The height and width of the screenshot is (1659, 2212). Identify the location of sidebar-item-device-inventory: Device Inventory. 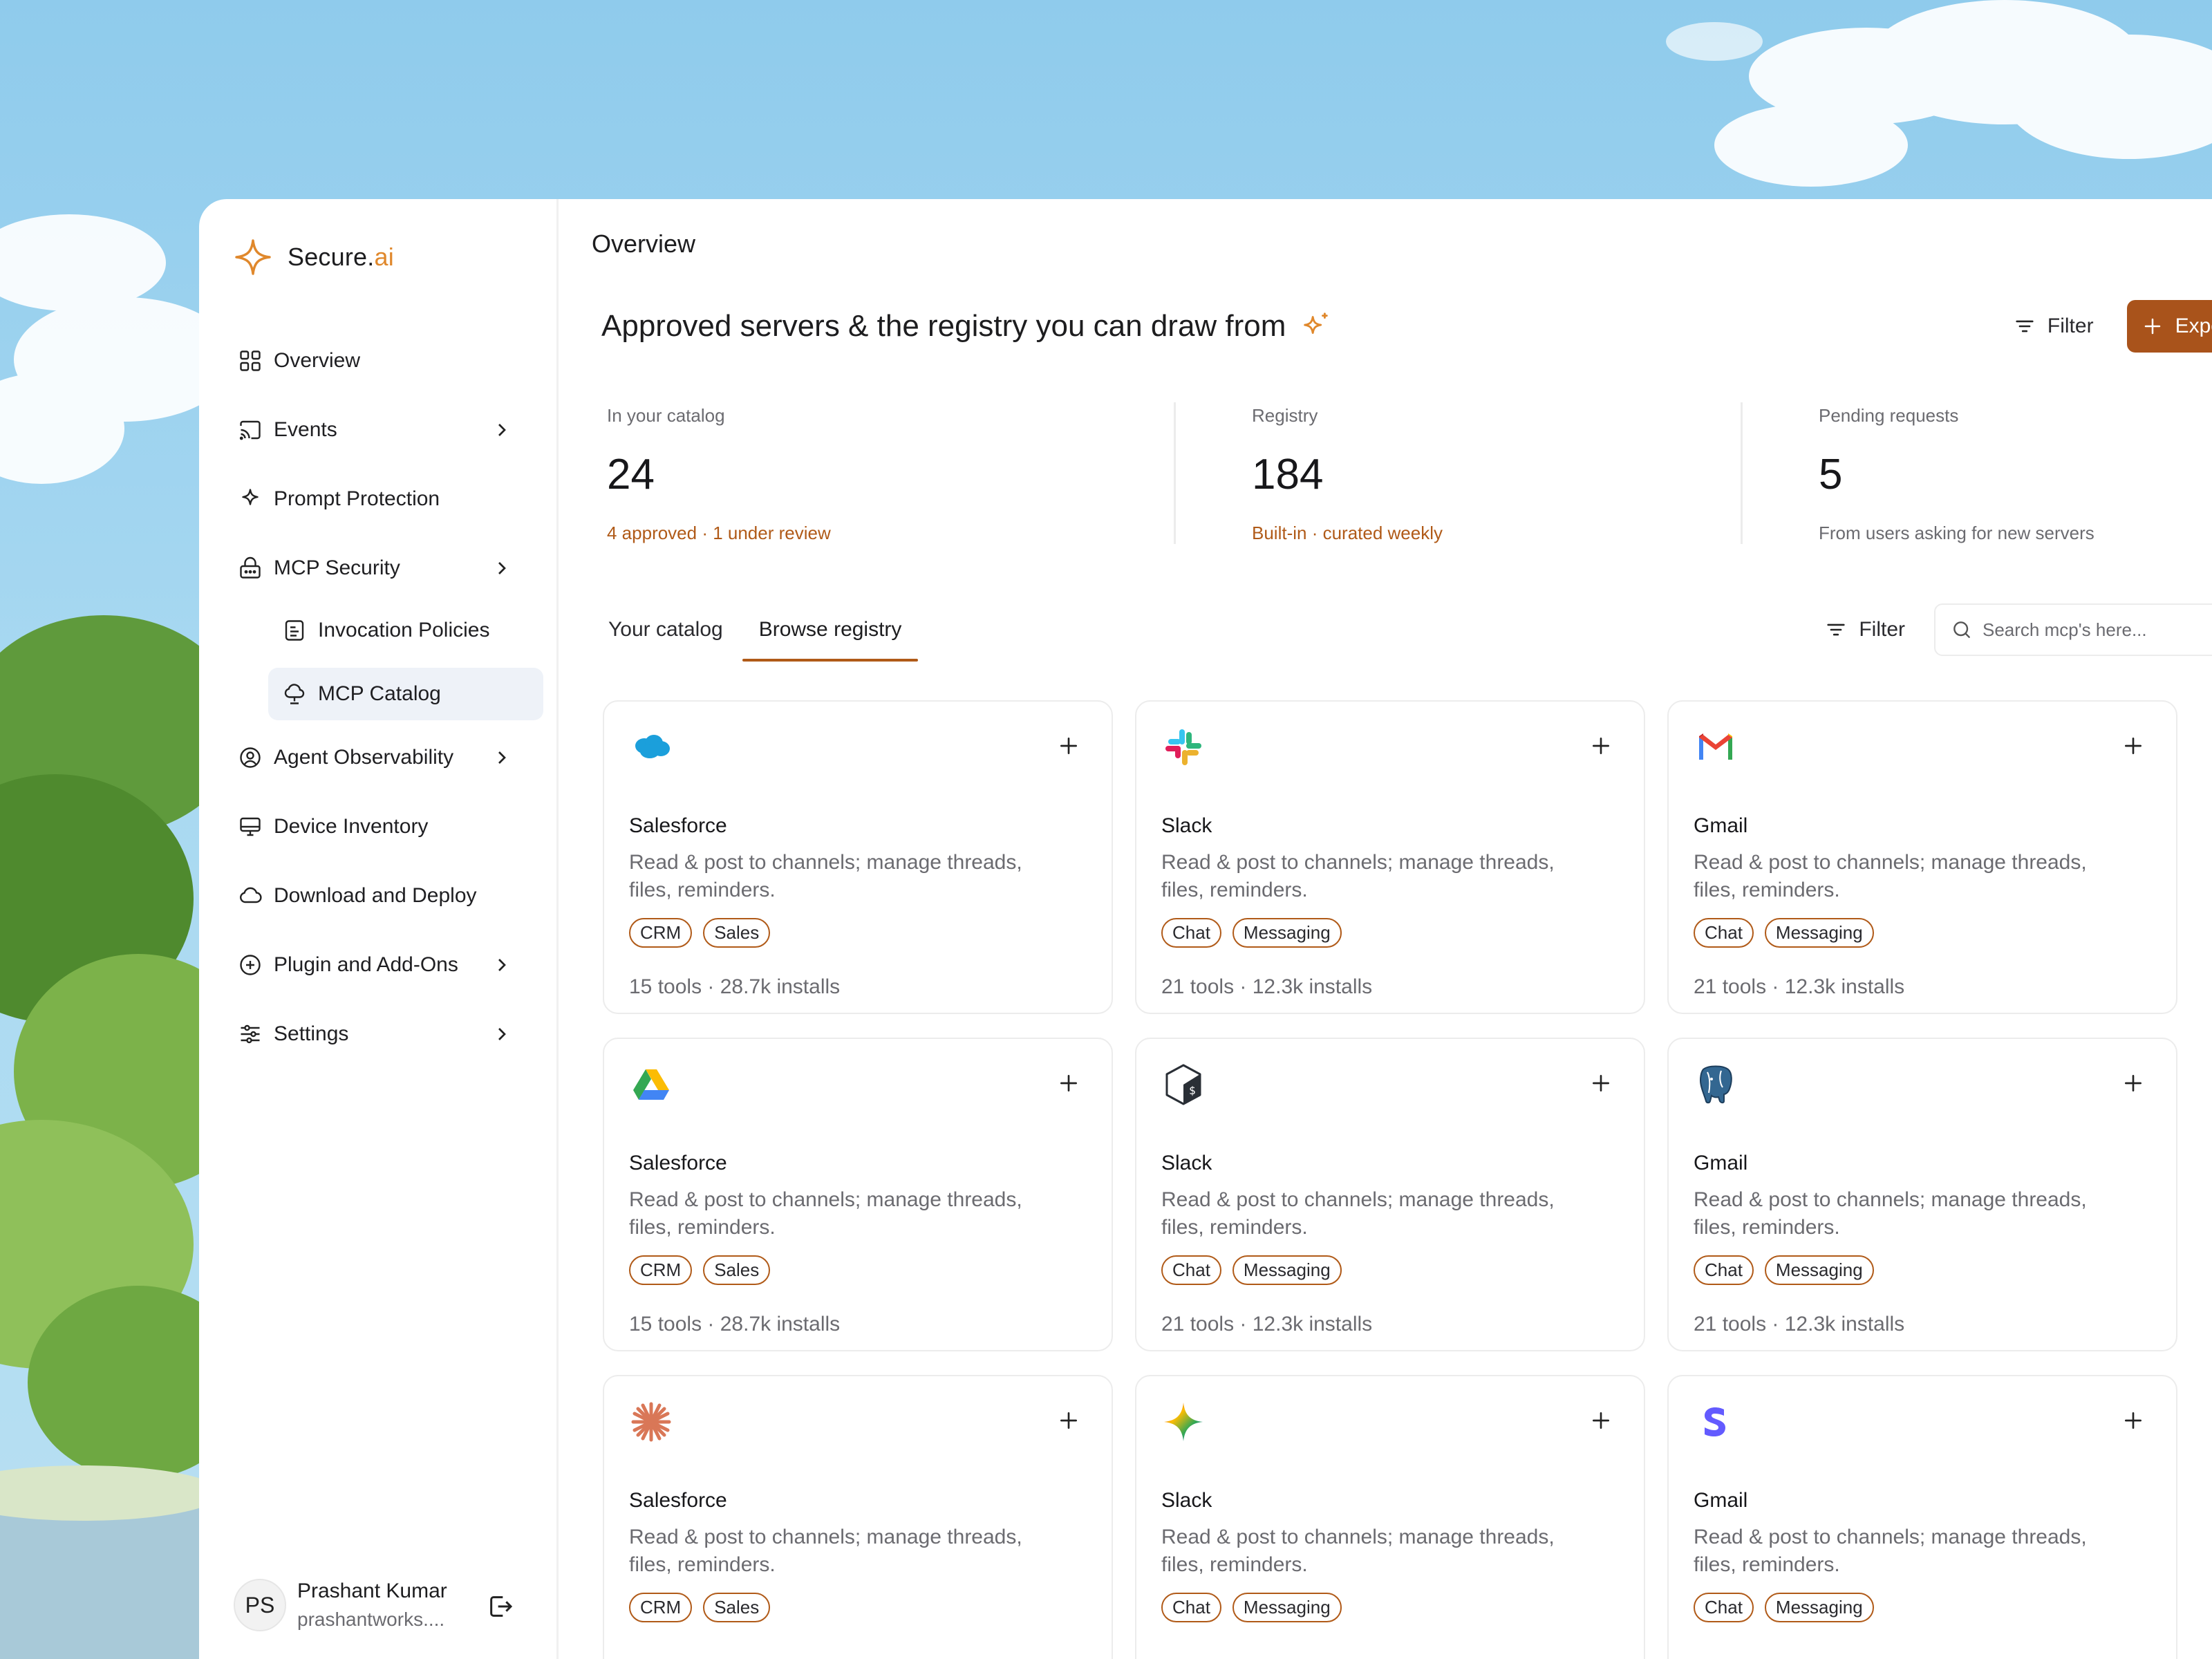
(381, 826).